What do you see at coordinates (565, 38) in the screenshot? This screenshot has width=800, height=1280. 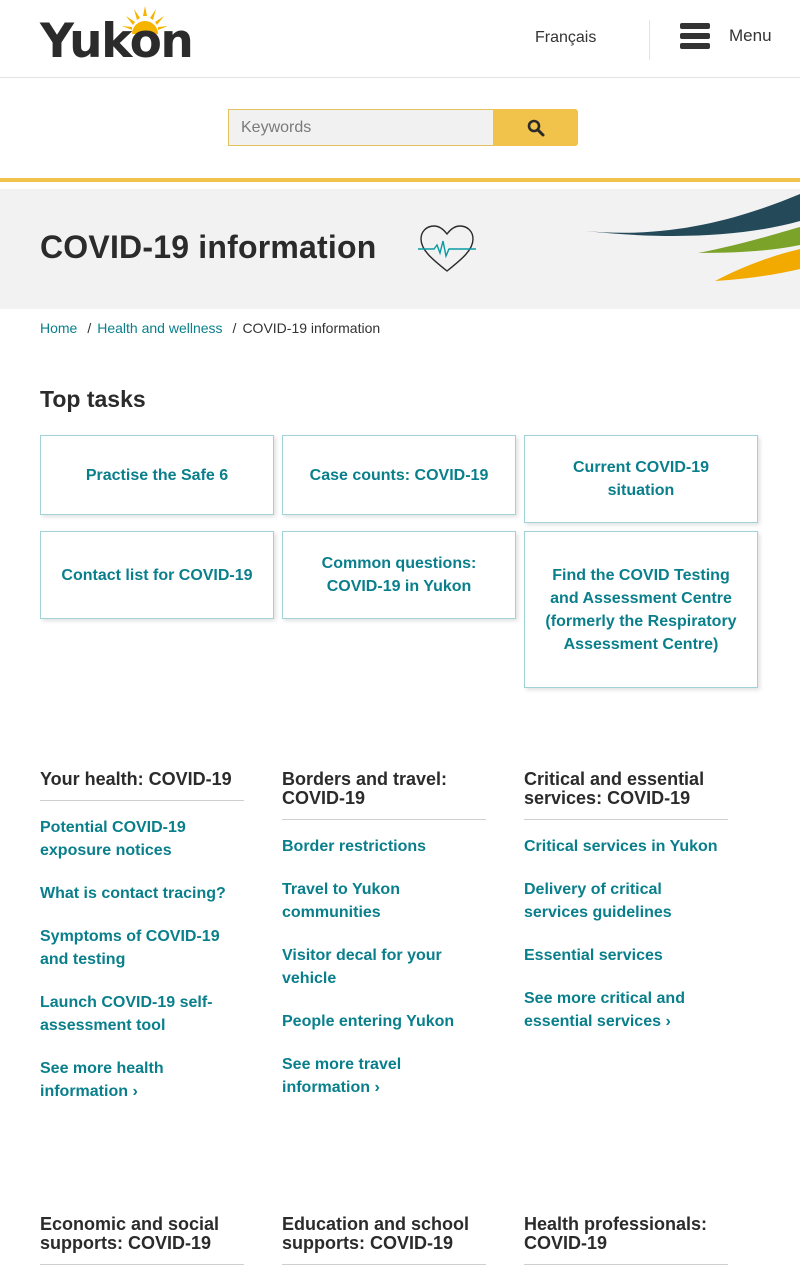 I see `language-toggle-link: Français` at bounding box center [565, 38].